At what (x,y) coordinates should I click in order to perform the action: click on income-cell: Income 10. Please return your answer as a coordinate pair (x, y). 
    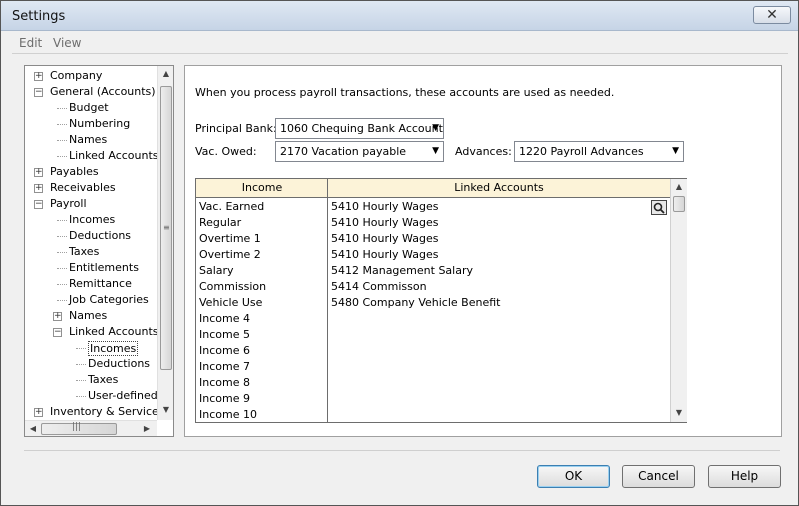
    Looking at the image, I should click on (262, 415).